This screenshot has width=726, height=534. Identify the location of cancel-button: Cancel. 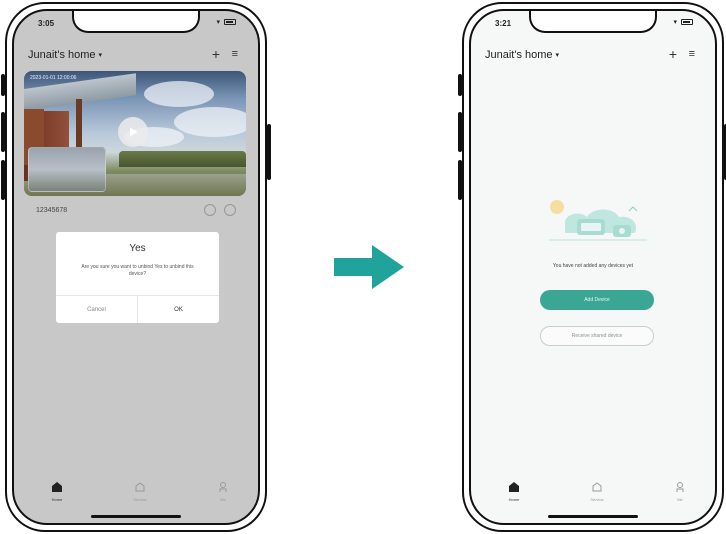
(96, 309).